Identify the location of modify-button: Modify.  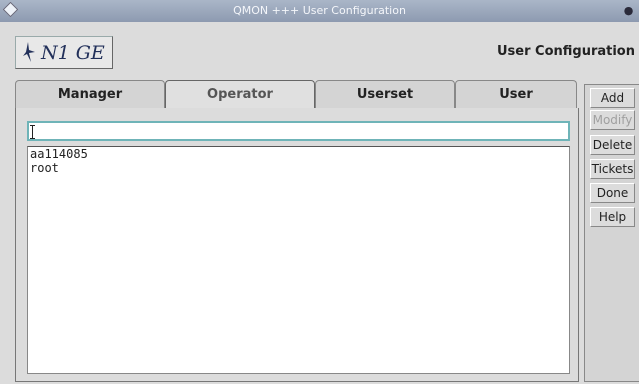
(612, 120).